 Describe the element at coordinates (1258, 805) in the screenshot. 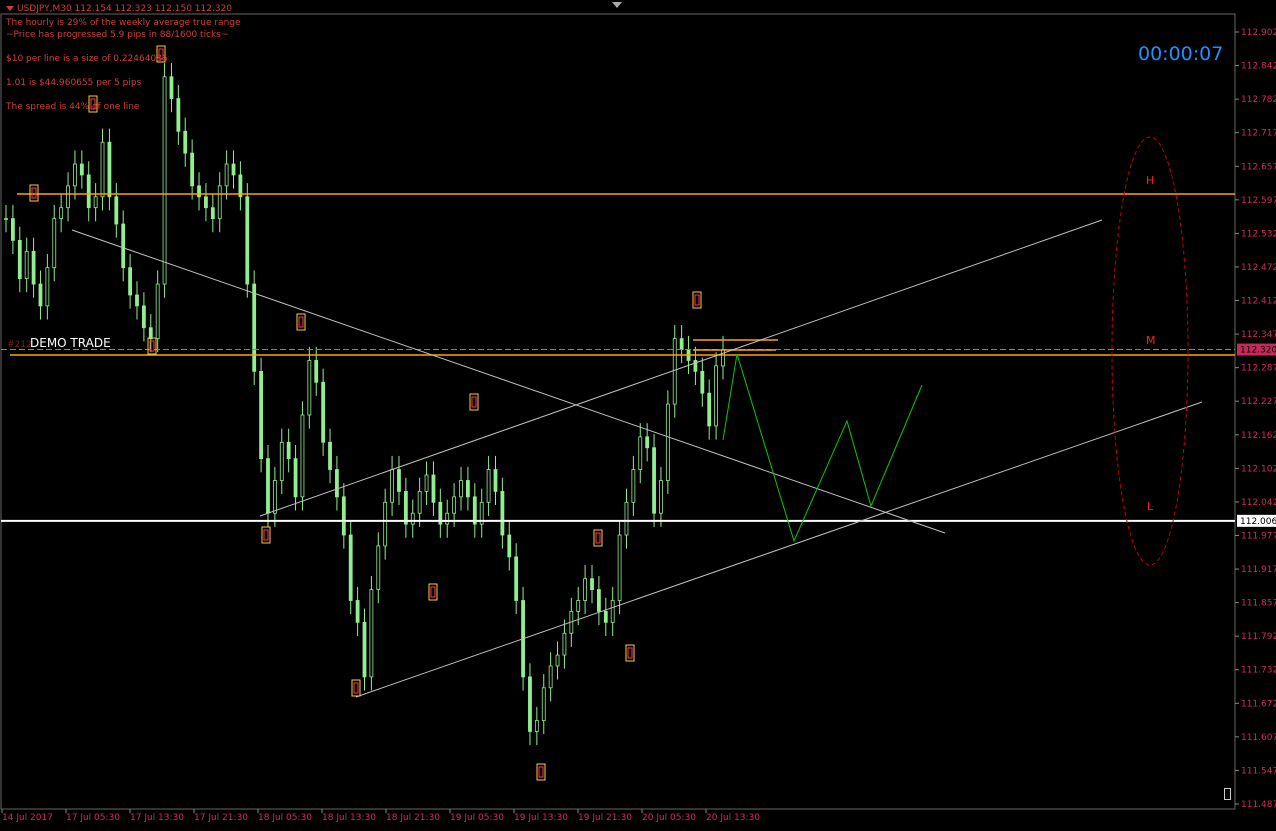

I see `price-tick-label: 111.487` at that location.